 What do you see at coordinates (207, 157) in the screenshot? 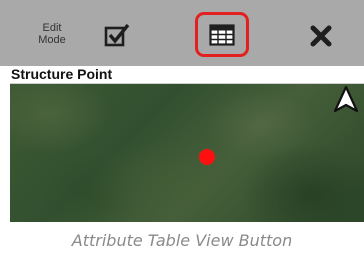
I see `structure-point-marker` at bounding box center [207, 157].